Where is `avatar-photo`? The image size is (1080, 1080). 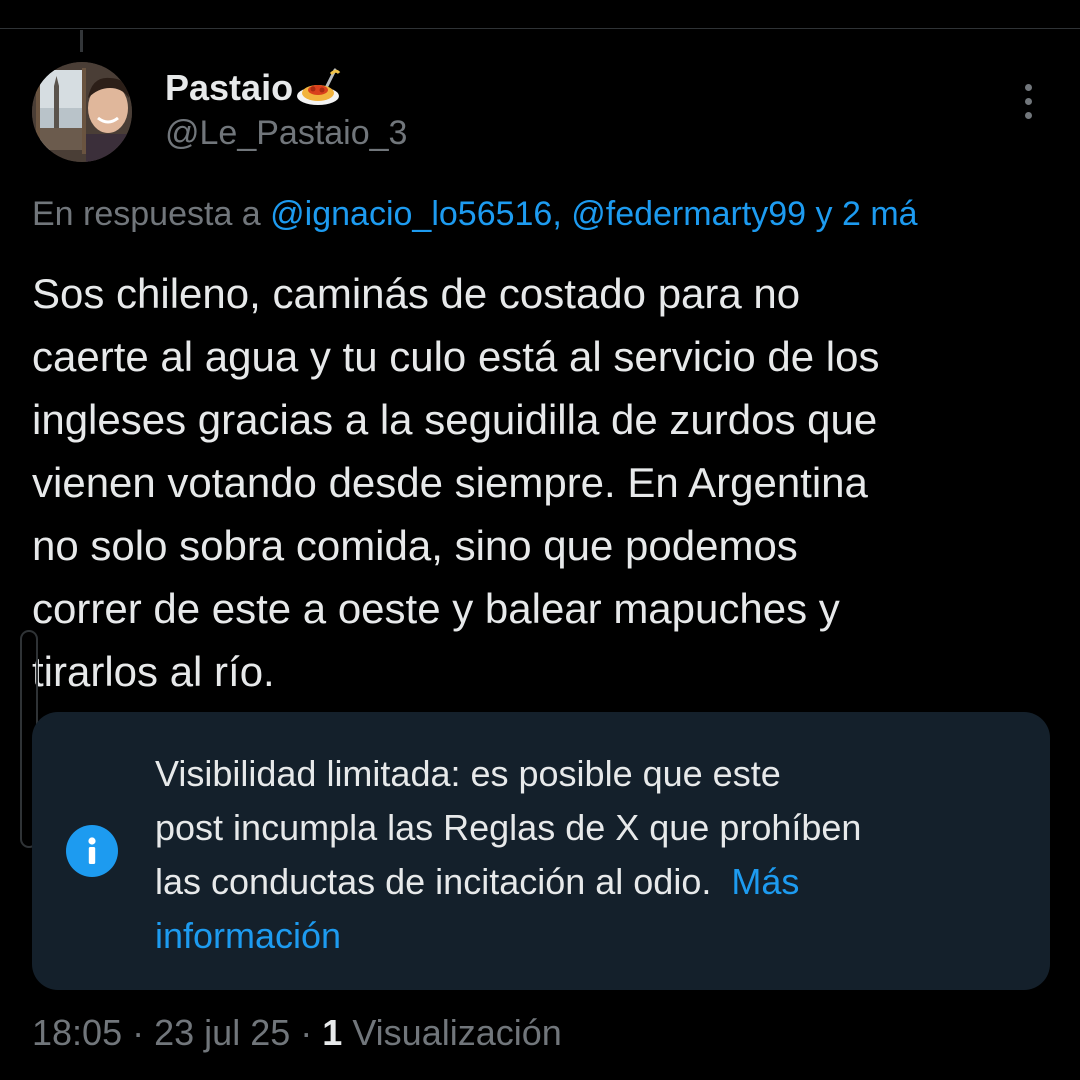
avatar-photo is located at coordinates (82, 112).